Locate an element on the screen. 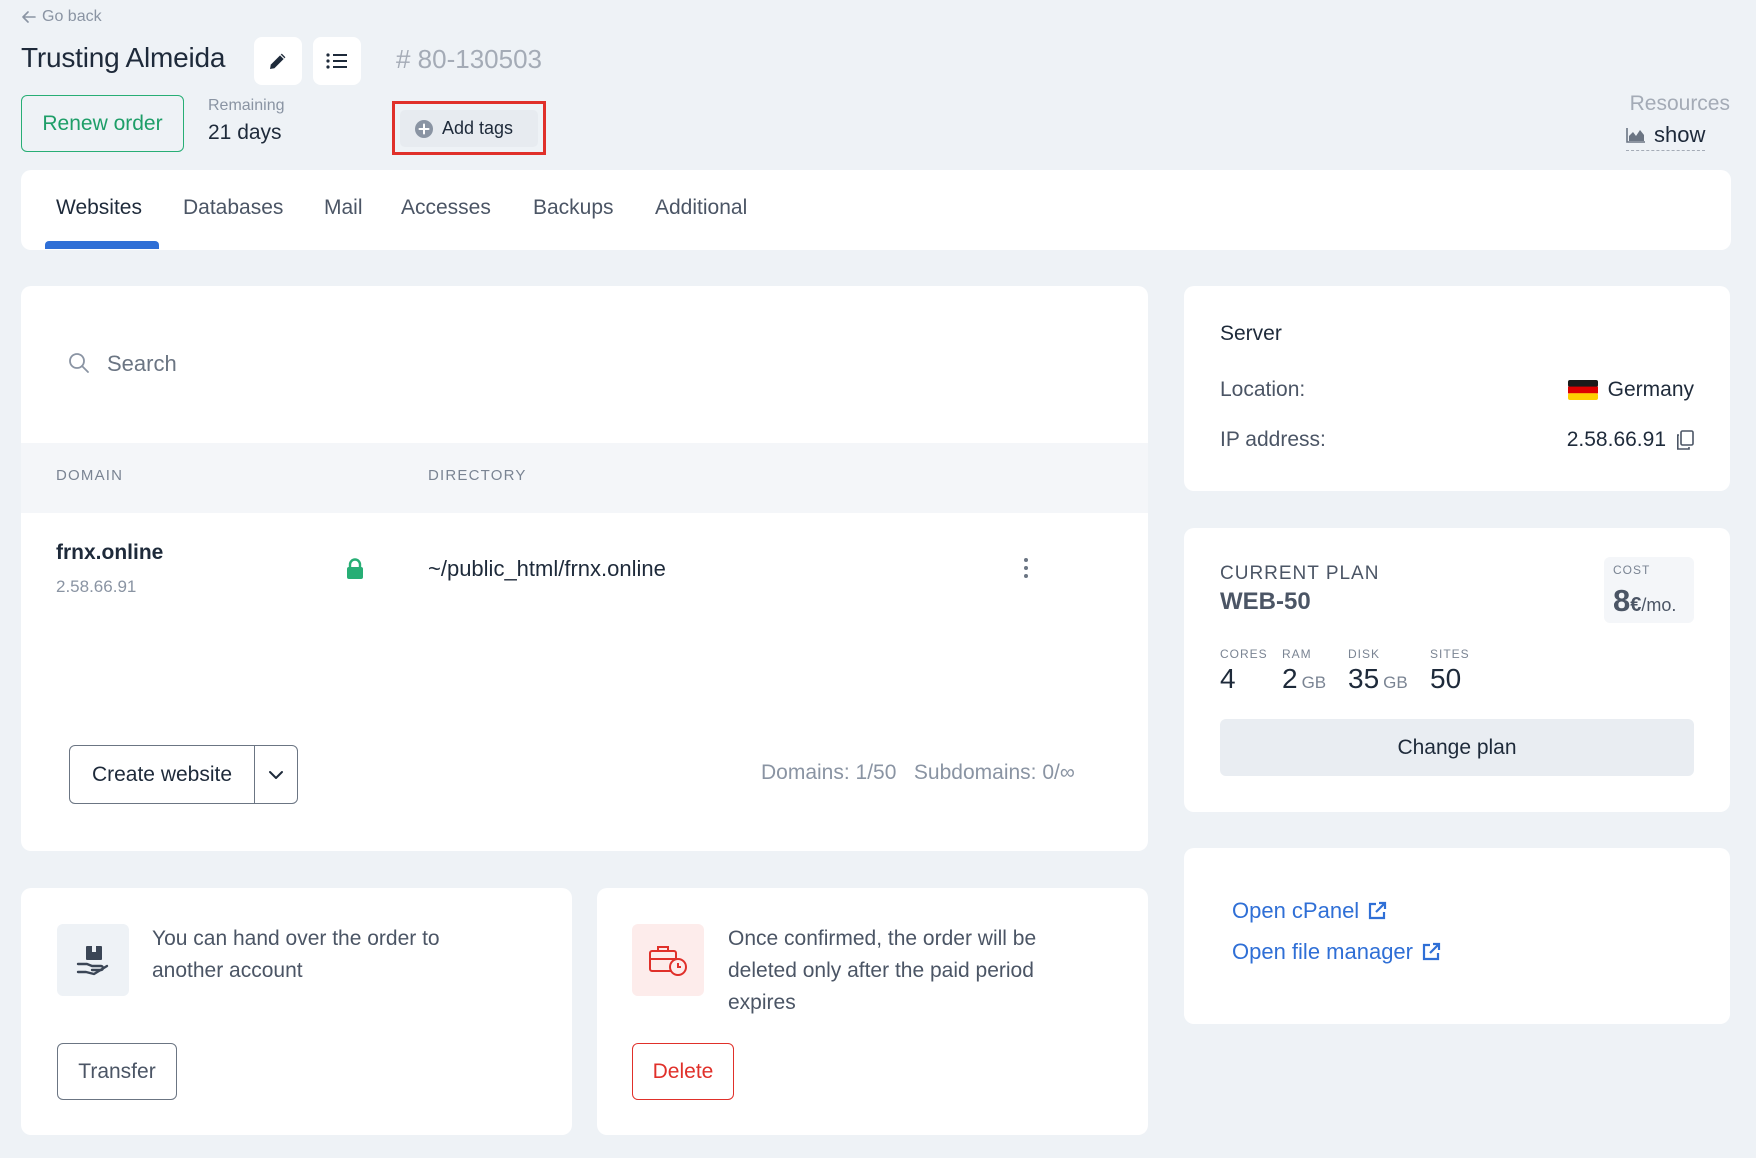  spec-value-disk: 35 GB is located at coordinates (1378, 679).